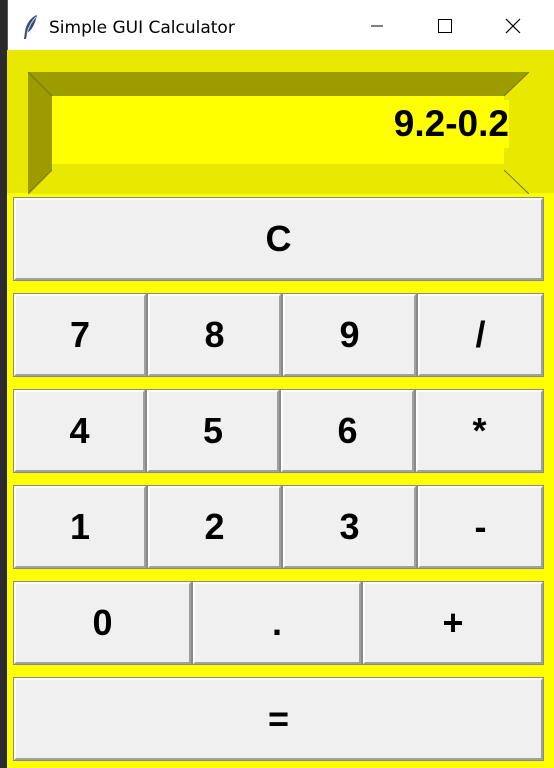 The image size is (554, 768). Describe the element at coordinates (277, 623) in the screenshot. I see `decimal-button: .` at that location.